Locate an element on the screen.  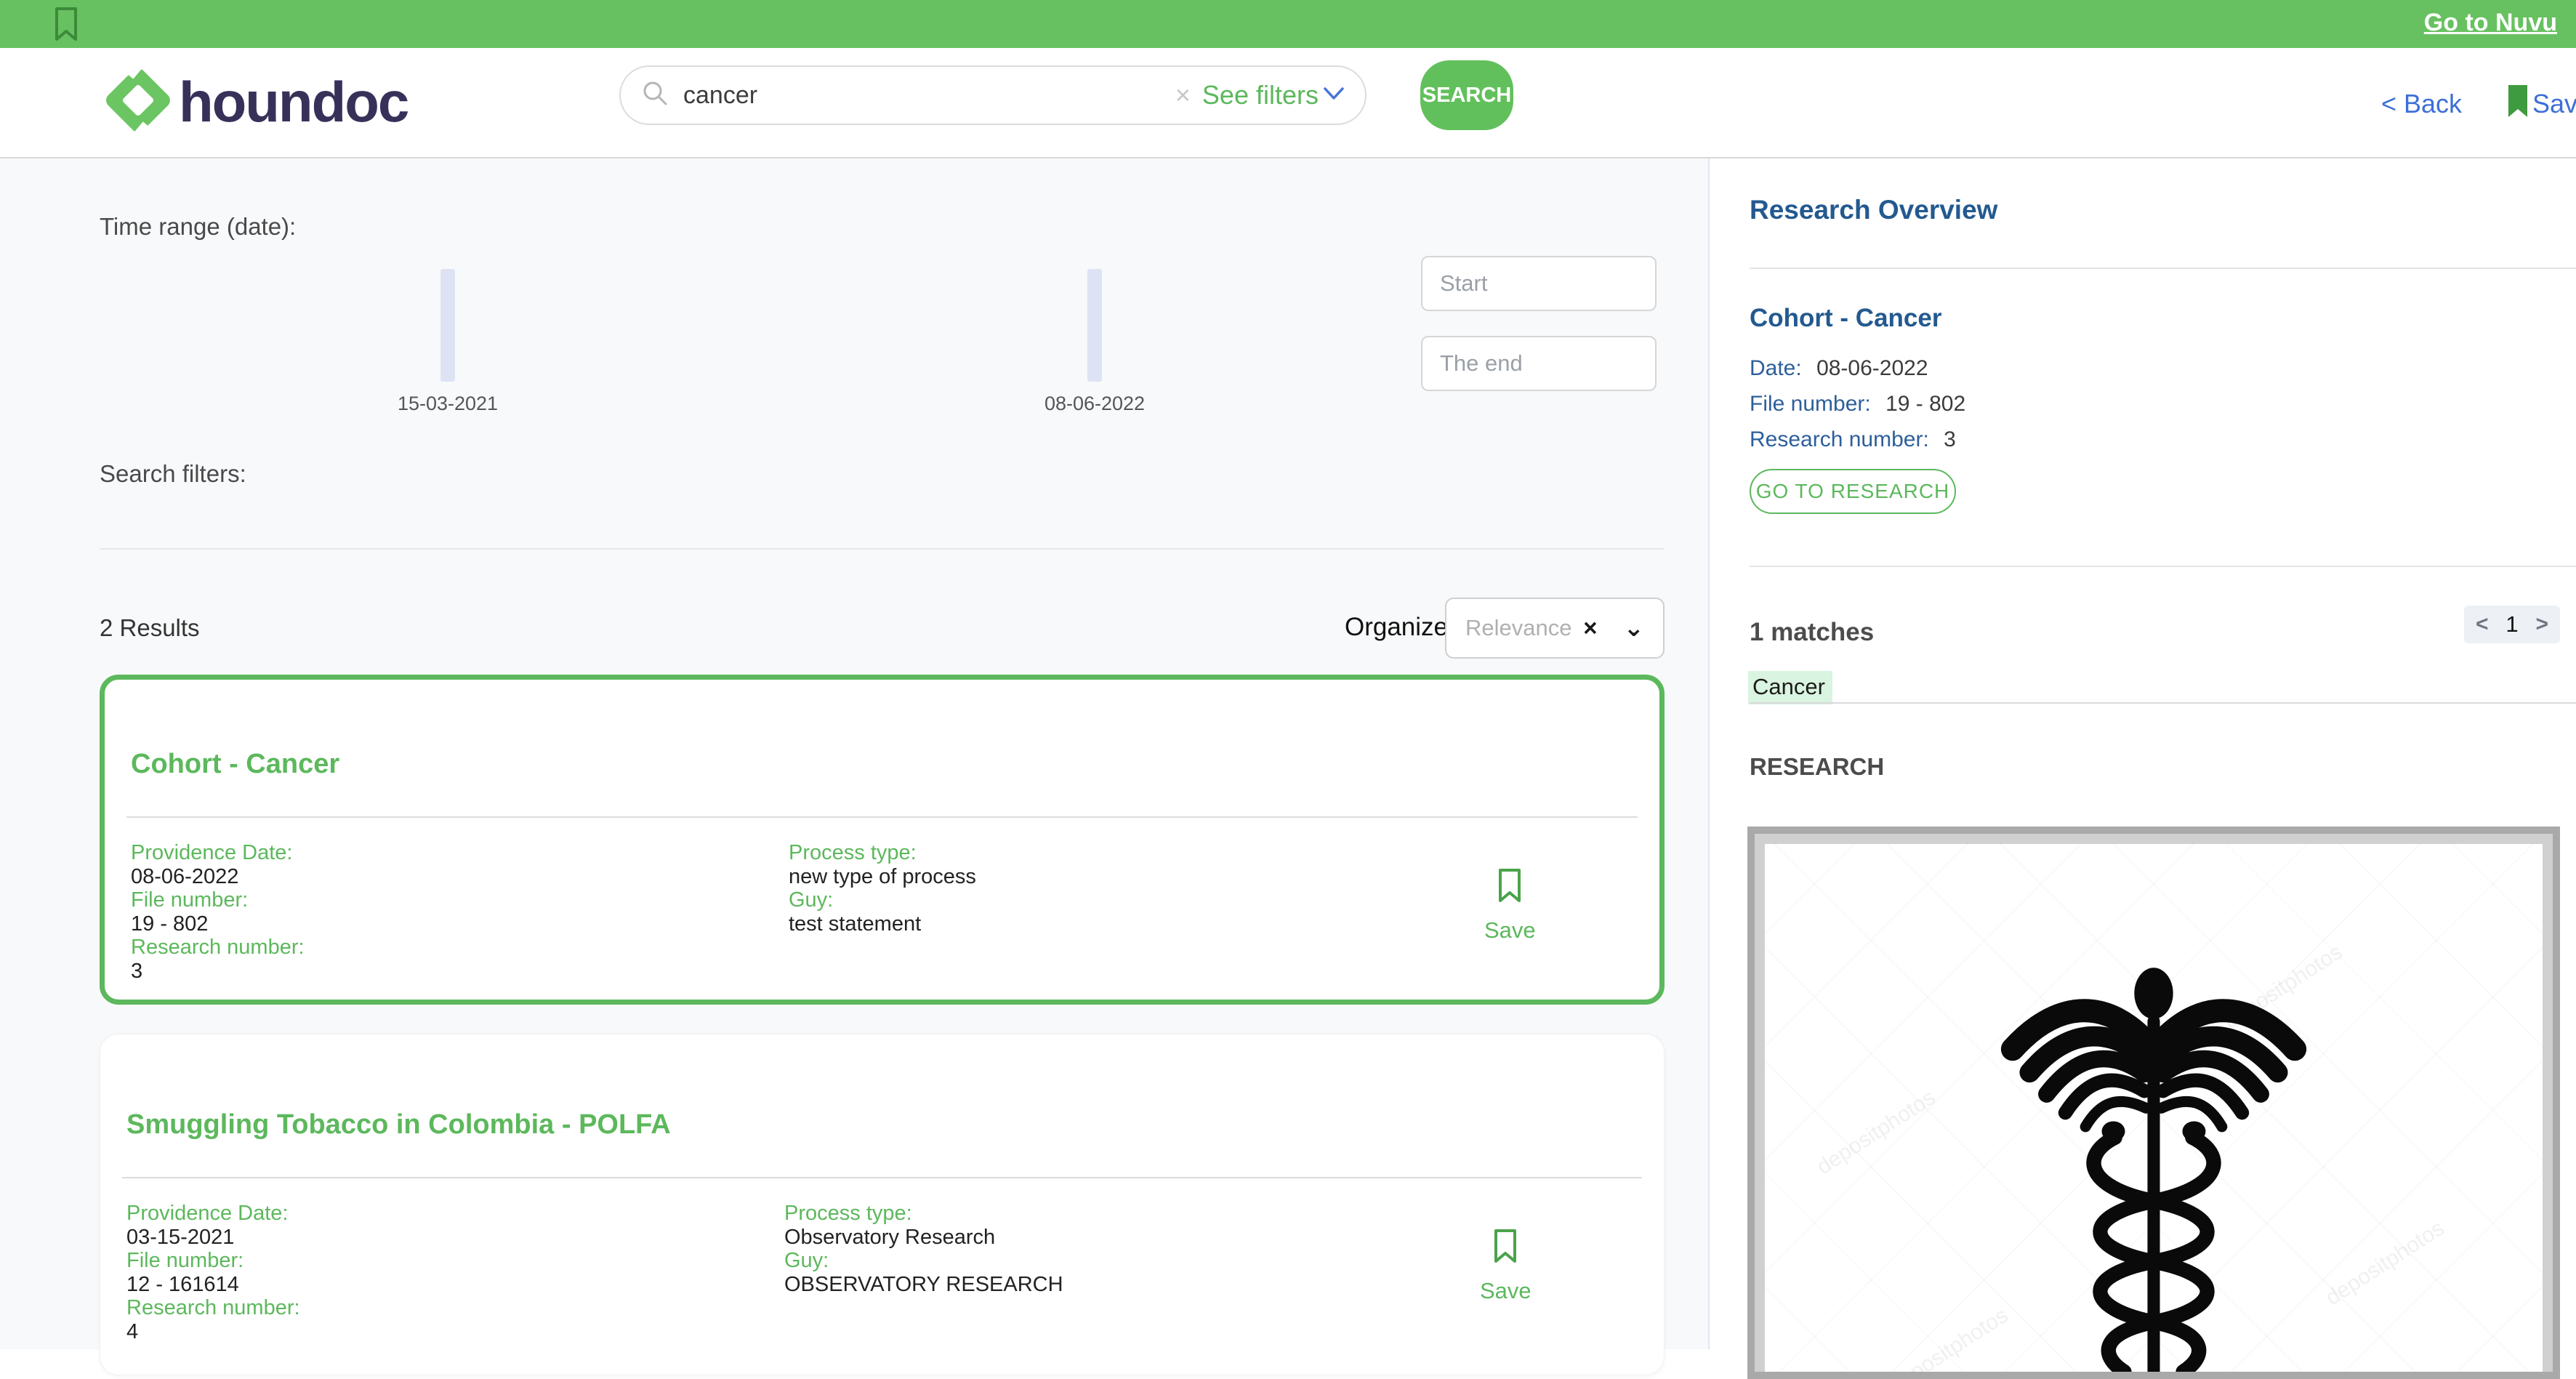
brand-logo: houndoc is located at coordinates (255, 101).